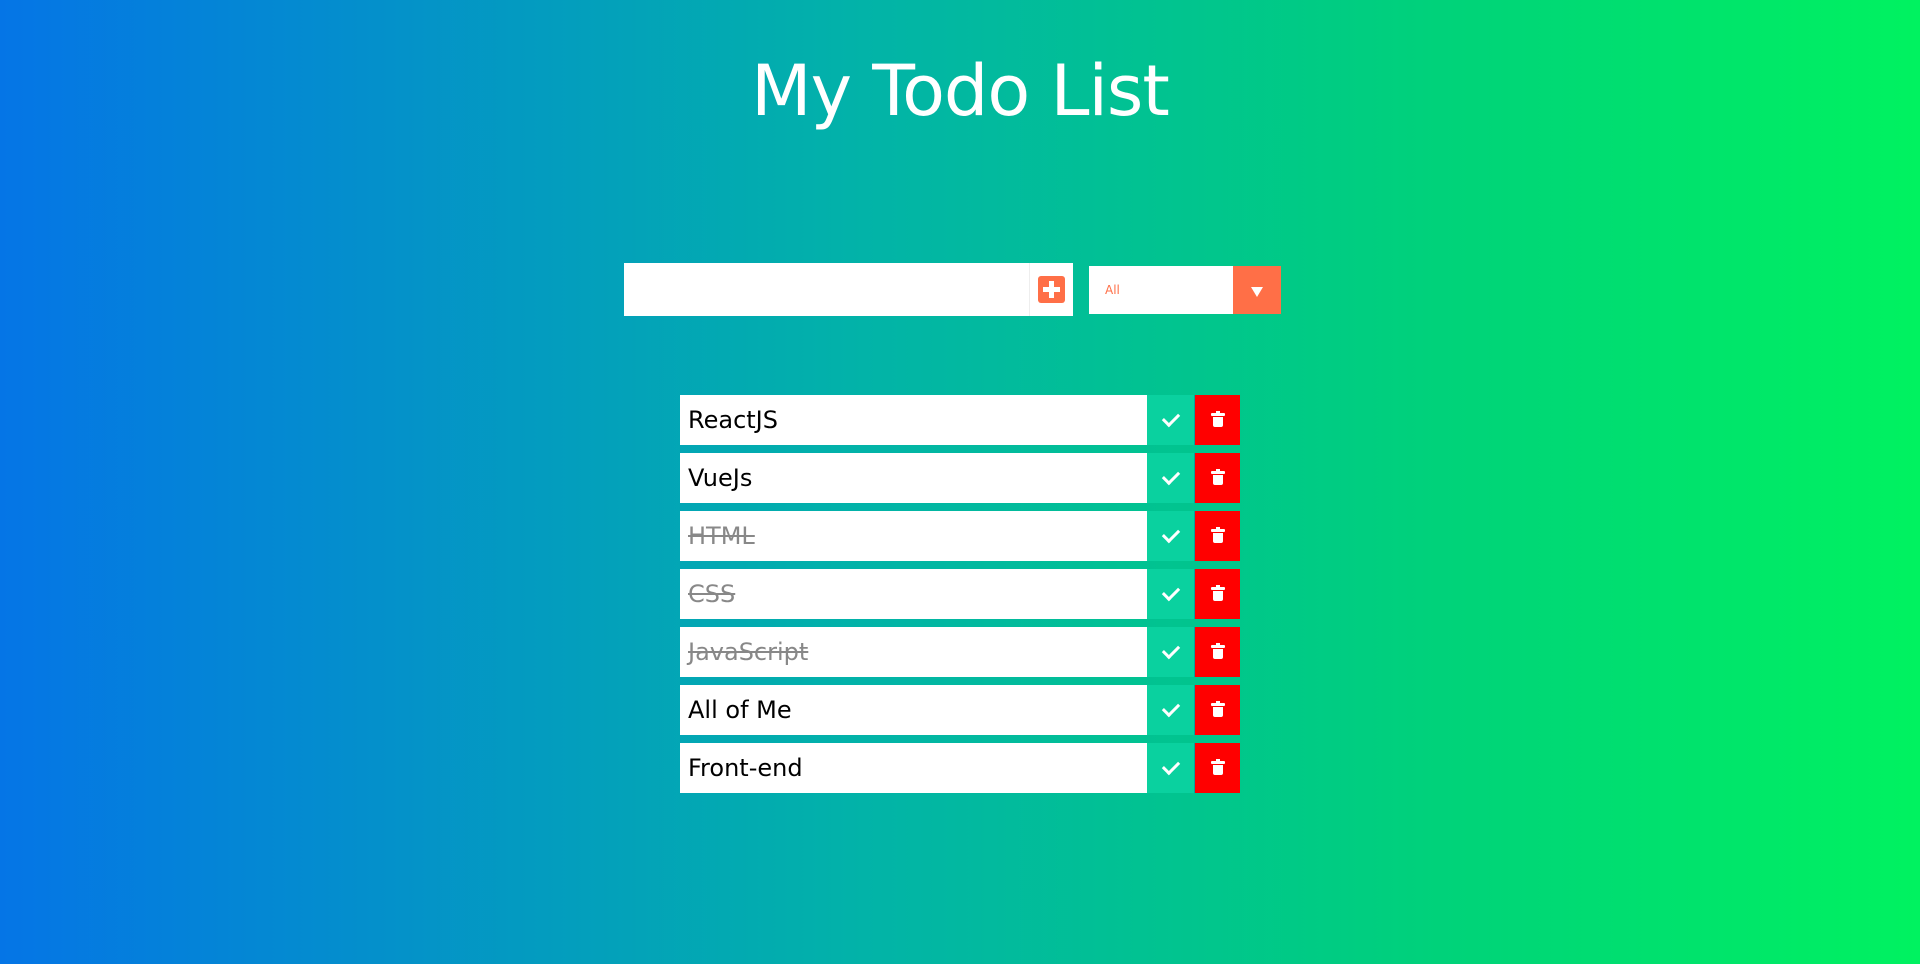 This screenshot has height=964, width=1920. Describe the element at coordinates (960, 594) in the screenshot. I see `todo-item: CSS` at that location.